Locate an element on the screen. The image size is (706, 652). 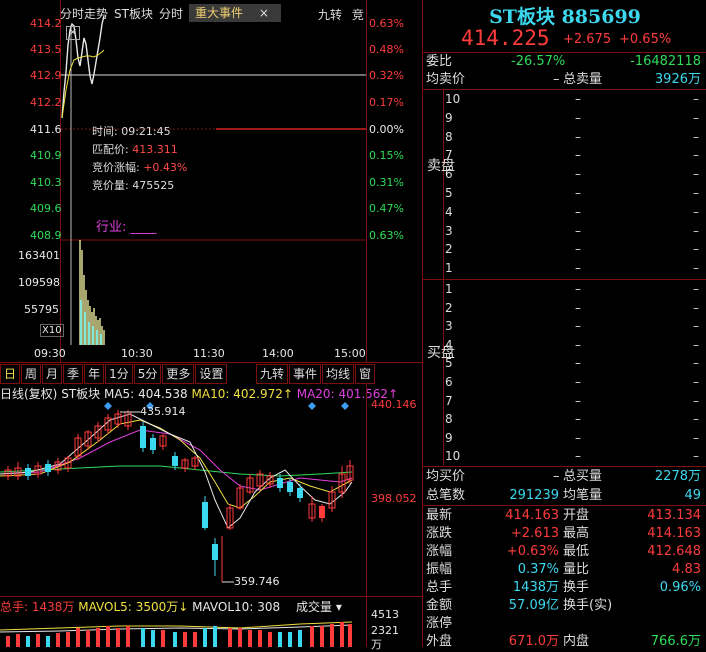
tab-window: 窗 is located at coordinates (365, 374).